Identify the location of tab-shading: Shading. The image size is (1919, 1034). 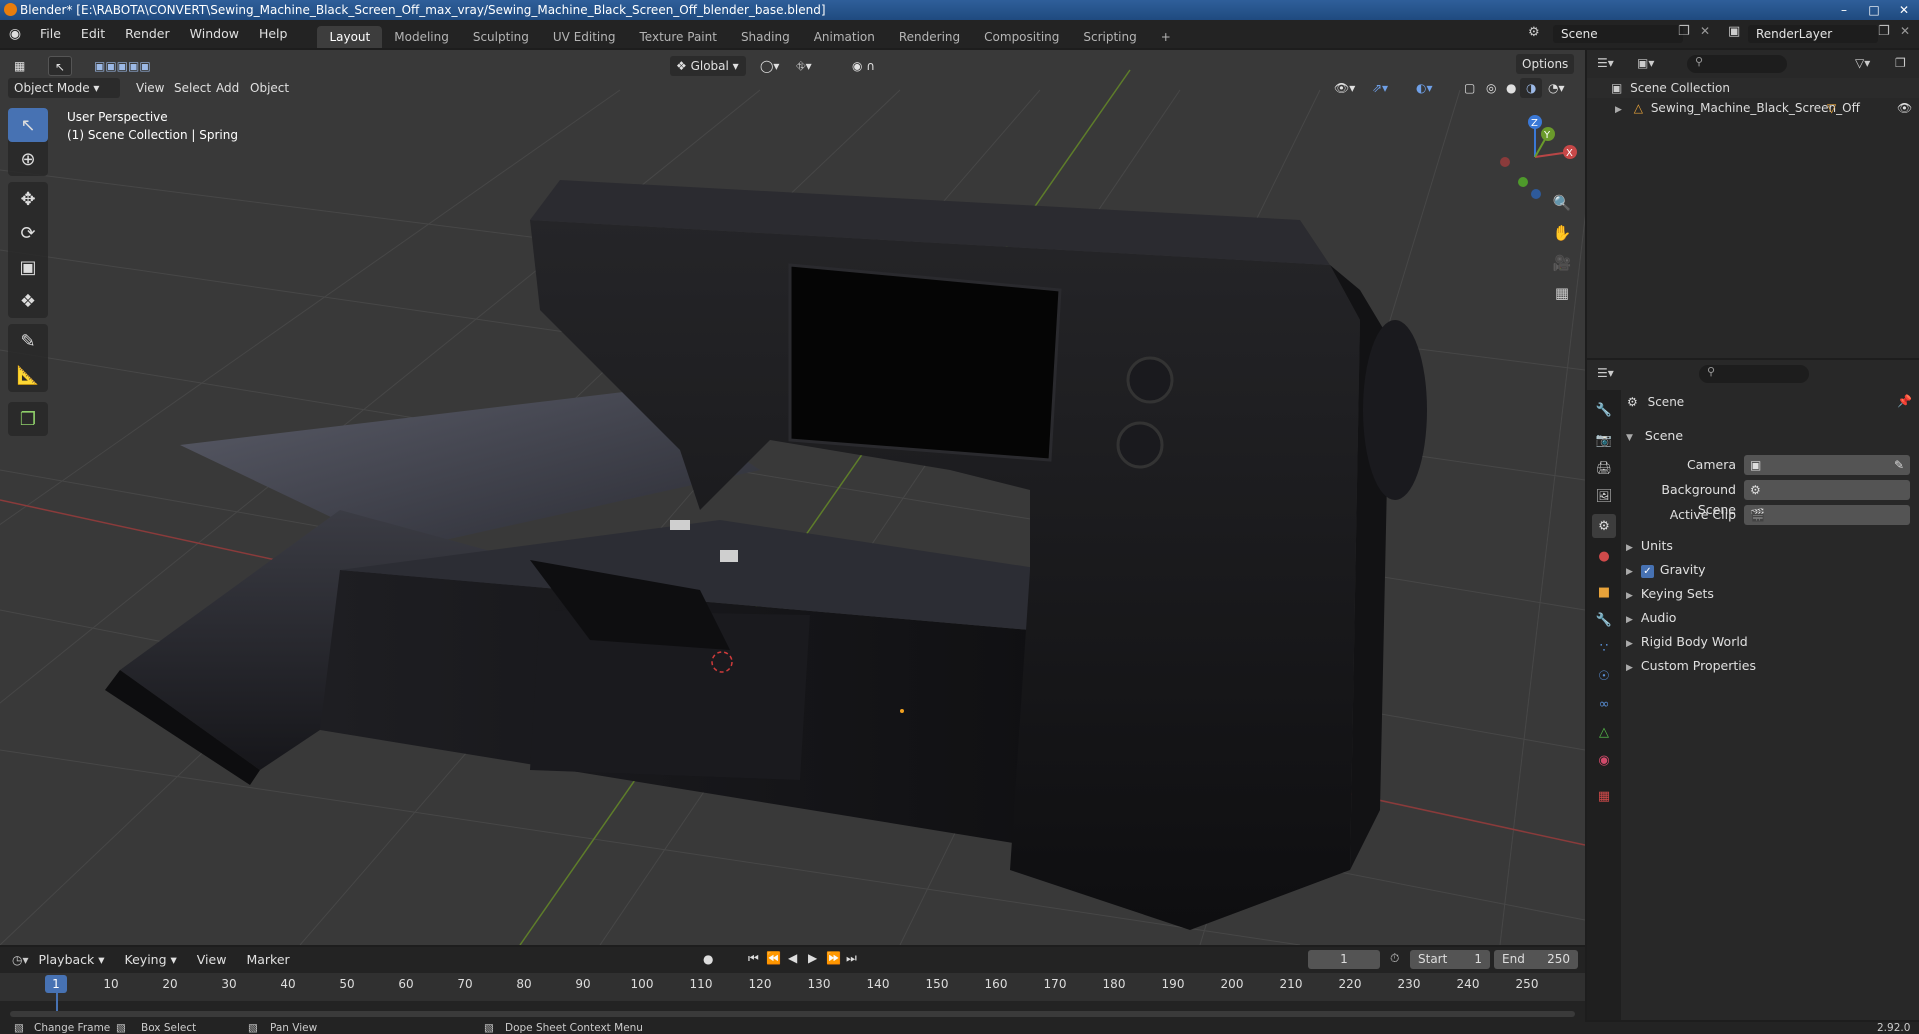
(765, 37).